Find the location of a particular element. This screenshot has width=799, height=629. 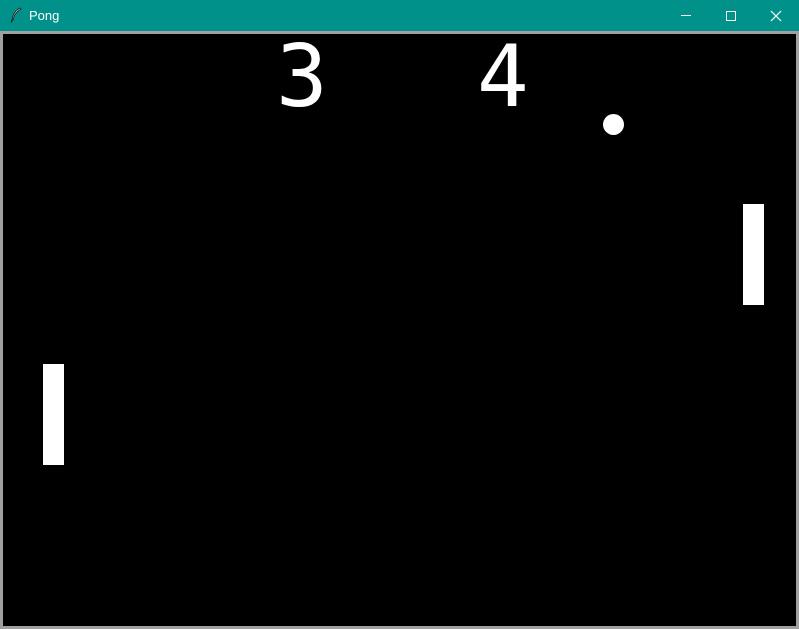

left-player-score: 3 is located at coordinates (302, 80).